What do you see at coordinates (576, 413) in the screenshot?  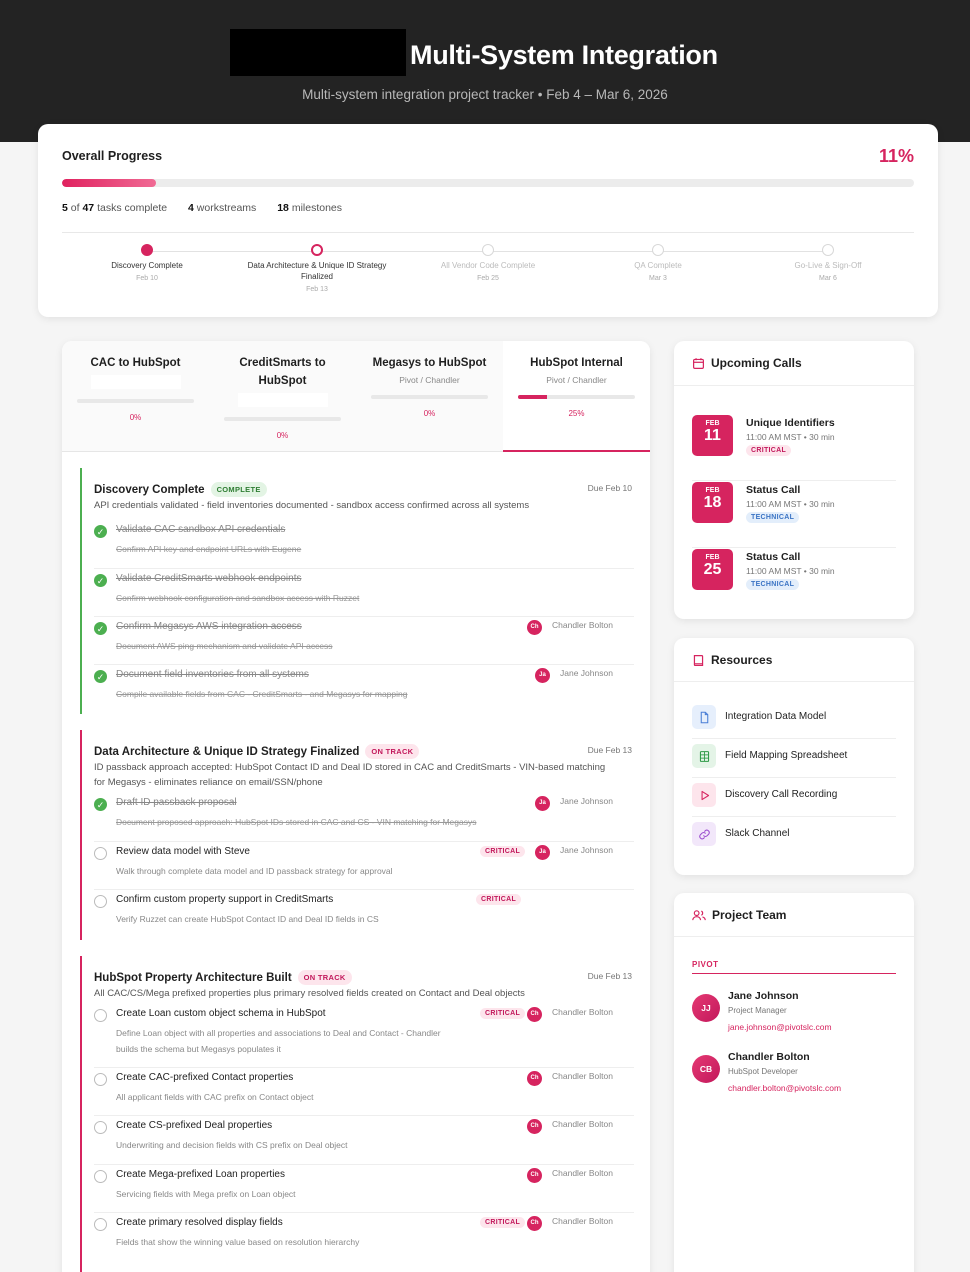 I see `workstream-percent: 25%` at bounding box center [576, 413].